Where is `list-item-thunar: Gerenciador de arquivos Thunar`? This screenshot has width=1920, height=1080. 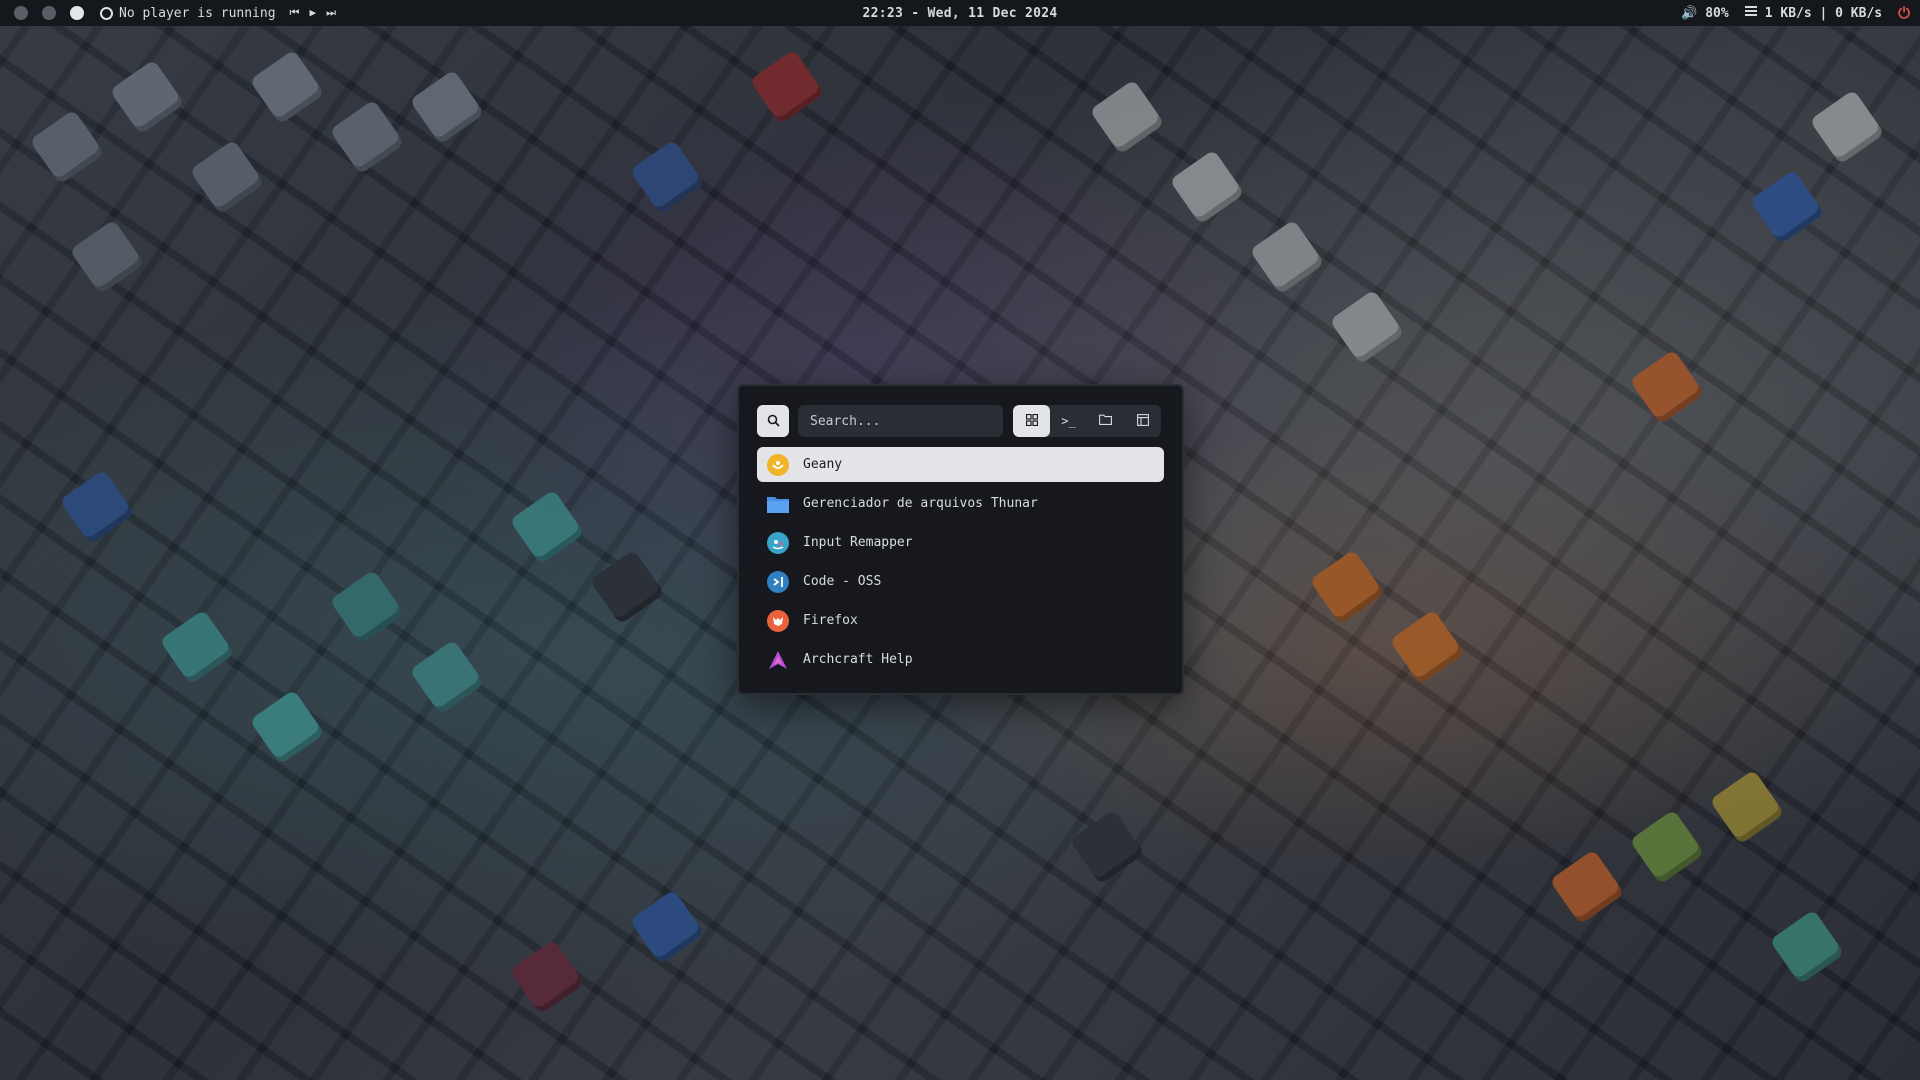 list-item-thunar: Gerenciador de arquivos Thunar is located at coordinates (960, 503).